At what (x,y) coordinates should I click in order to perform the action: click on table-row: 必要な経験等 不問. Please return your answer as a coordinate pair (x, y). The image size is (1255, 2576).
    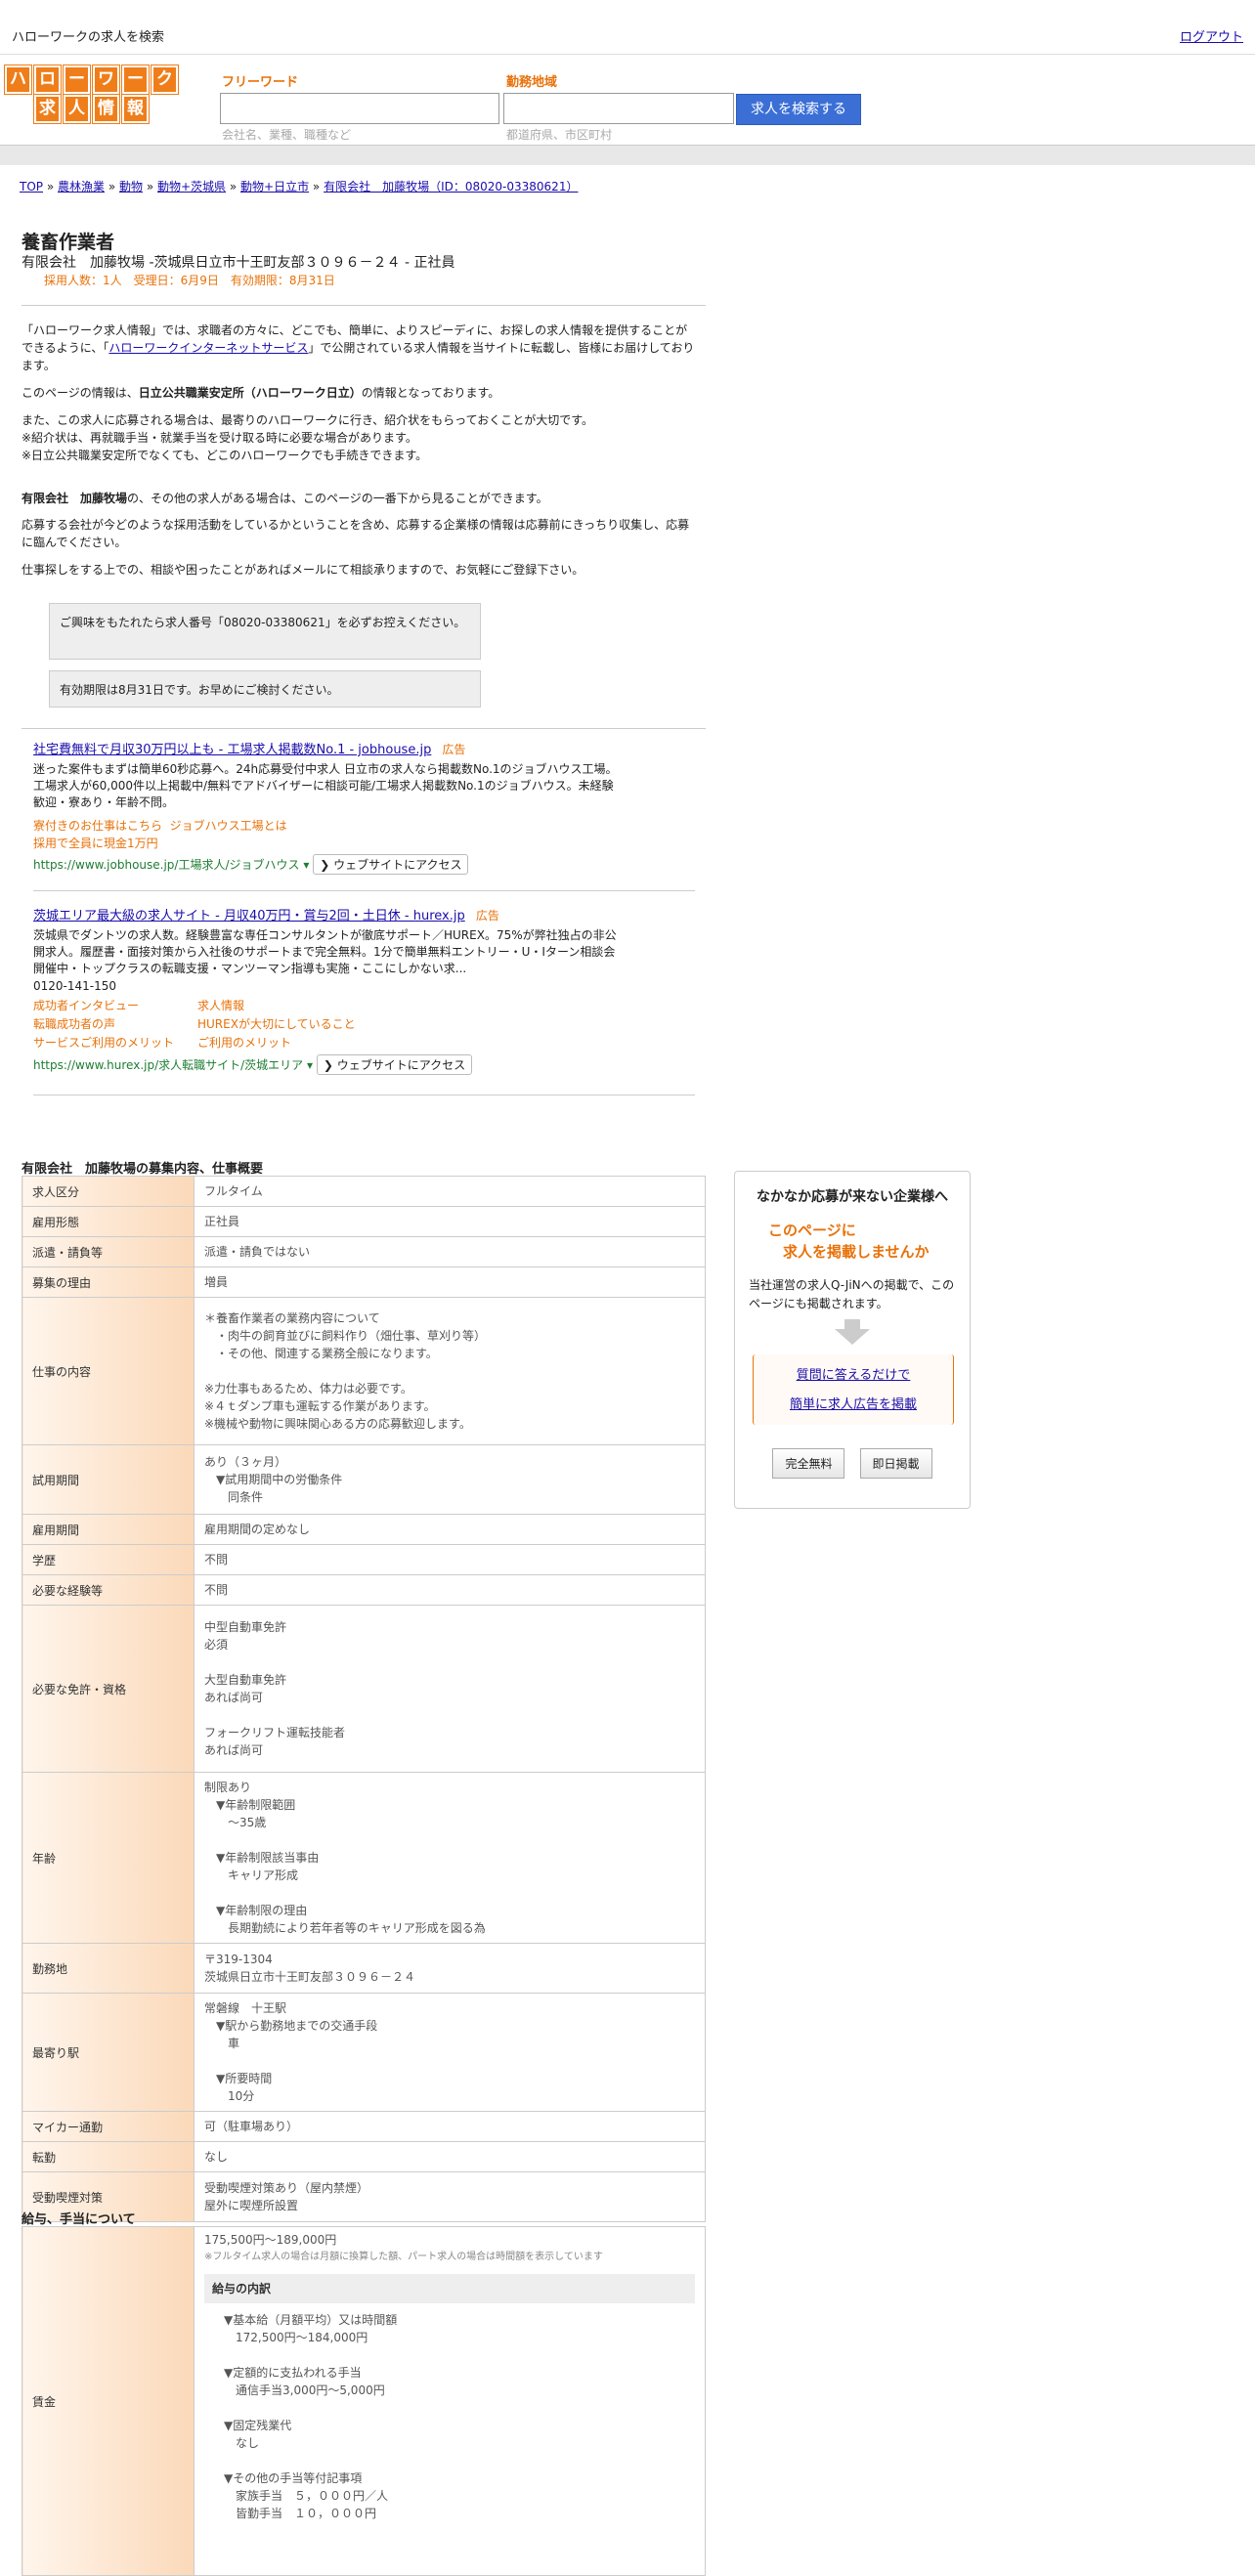
    Looking at the image, I should click on (364, 1590).